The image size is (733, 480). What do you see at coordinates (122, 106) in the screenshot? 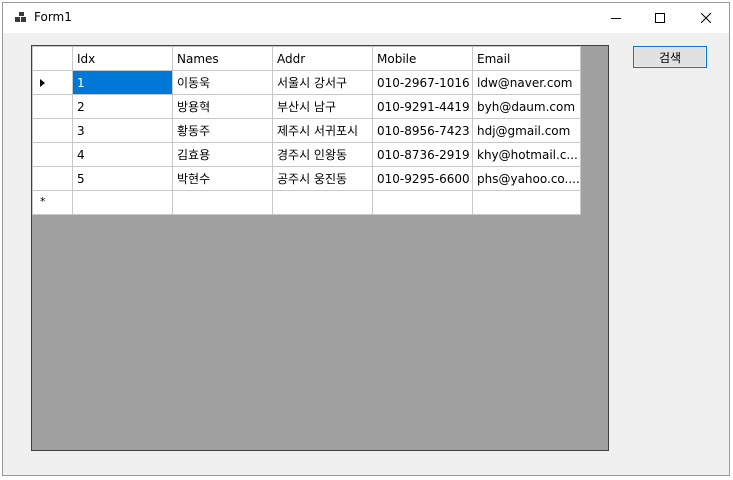
I see `grid-cell-idx: 2` at bounding box center [122, 106].